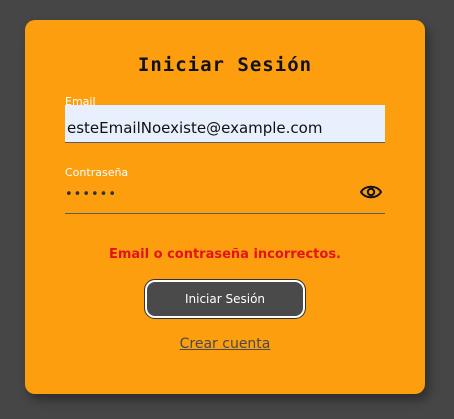  I want to click on email-field, so click(225, 124).